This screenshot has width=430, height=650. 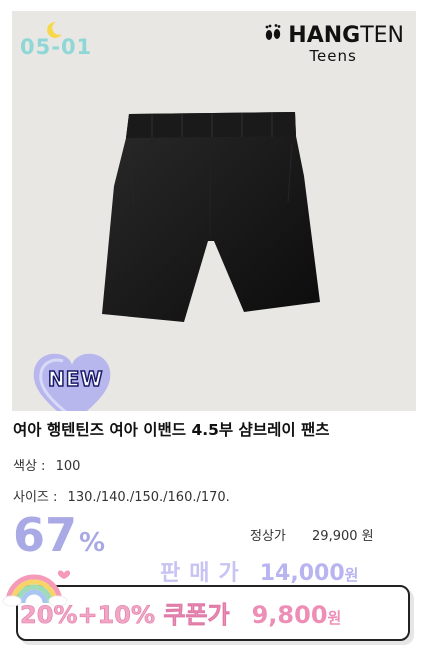 I want to click on regular-price: 정상가 29,900 원, so click(x=312, y=534).